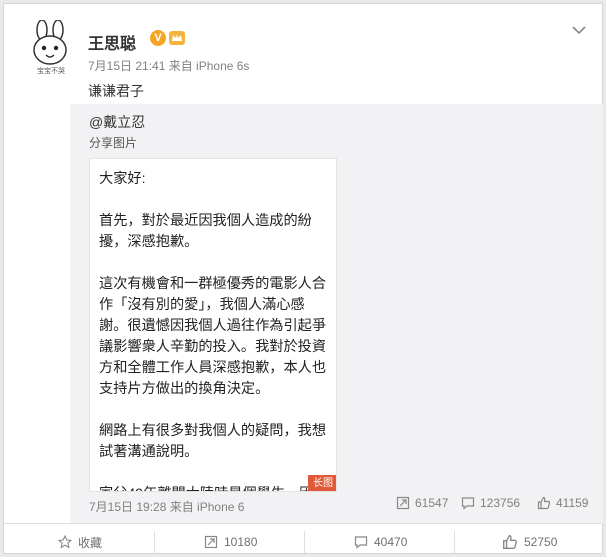  Describe the element at coordinates (303, 523) in the screenshot. I see `action-bar-divider` at that location.